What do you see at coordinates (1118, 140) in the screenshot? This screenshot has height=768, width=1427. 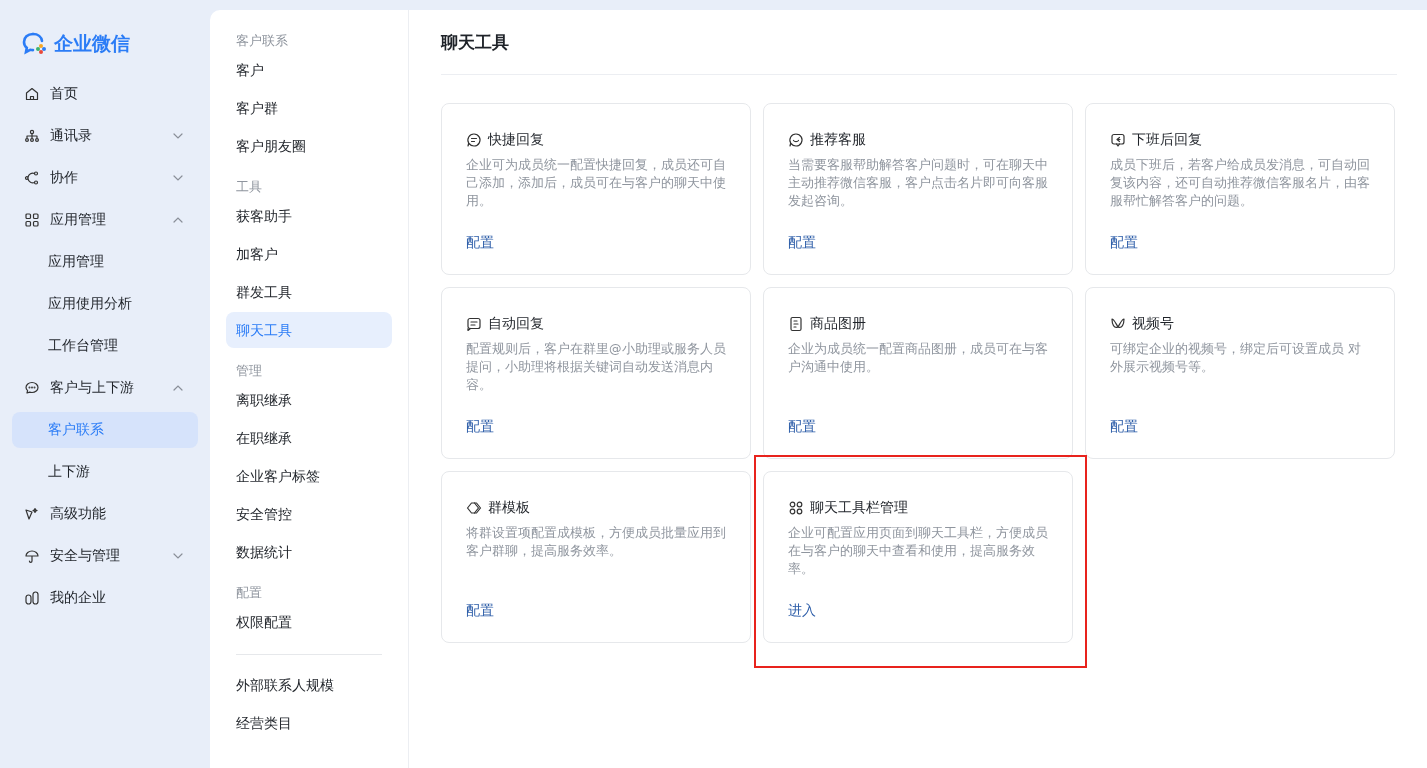 I see `reply-bubble-icon` at bounding box center [1118, 140].